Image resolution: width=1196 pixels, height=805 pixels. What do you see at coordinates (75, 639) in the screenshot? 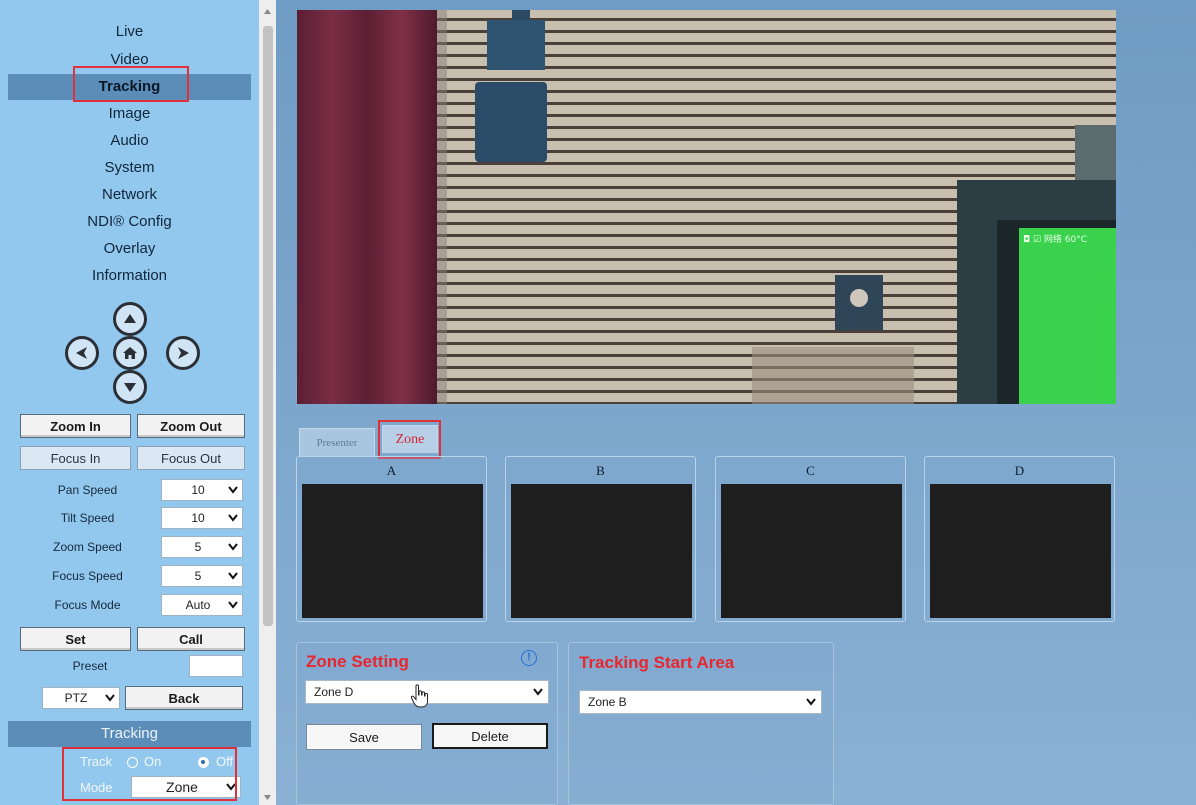
I see `set-preset-button: Set` at bounding box center [75, 639].